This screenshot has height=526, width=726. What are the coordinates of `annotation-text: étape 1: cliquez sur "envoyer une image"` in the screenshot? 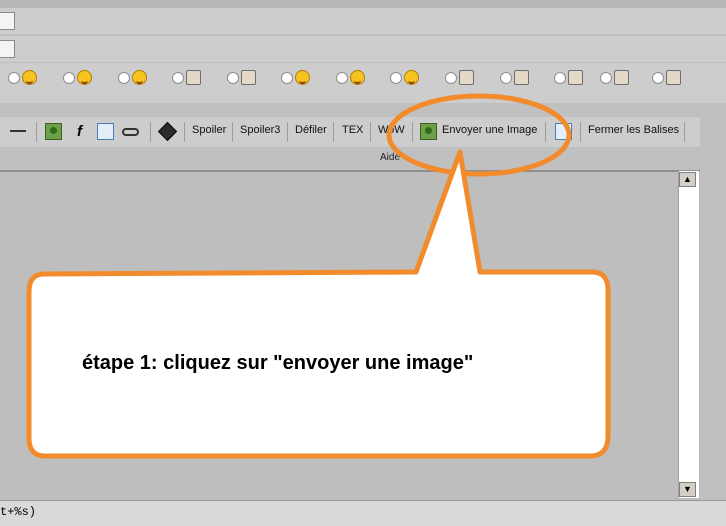 It's located at (278, 363).